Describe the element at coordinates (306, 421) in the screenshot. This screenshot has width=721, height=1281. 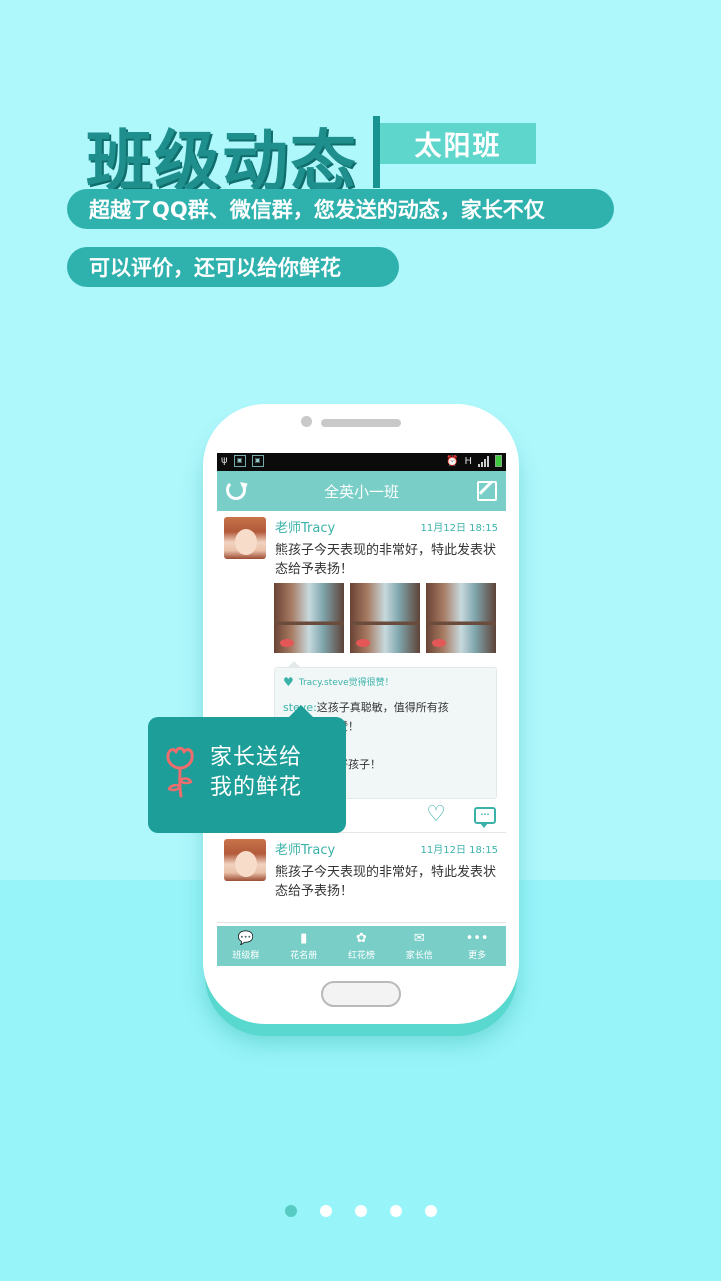
I see `camera-icon` at that location.